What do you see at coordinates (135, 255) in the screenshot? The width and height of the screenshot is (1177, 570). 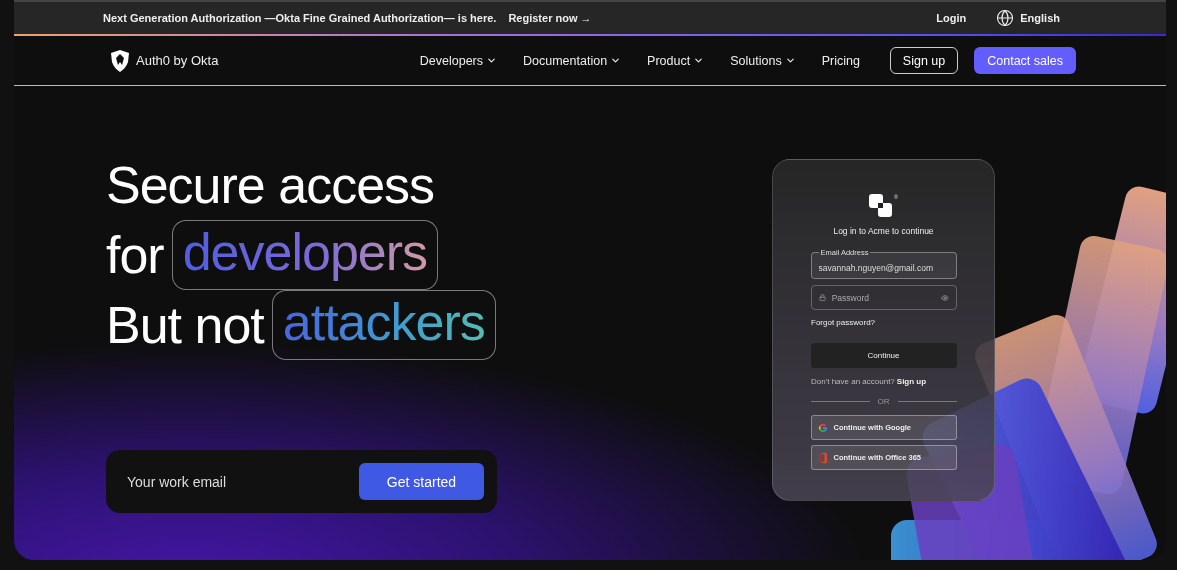 I see `headline-text: for` at bounding box center [135, 255].